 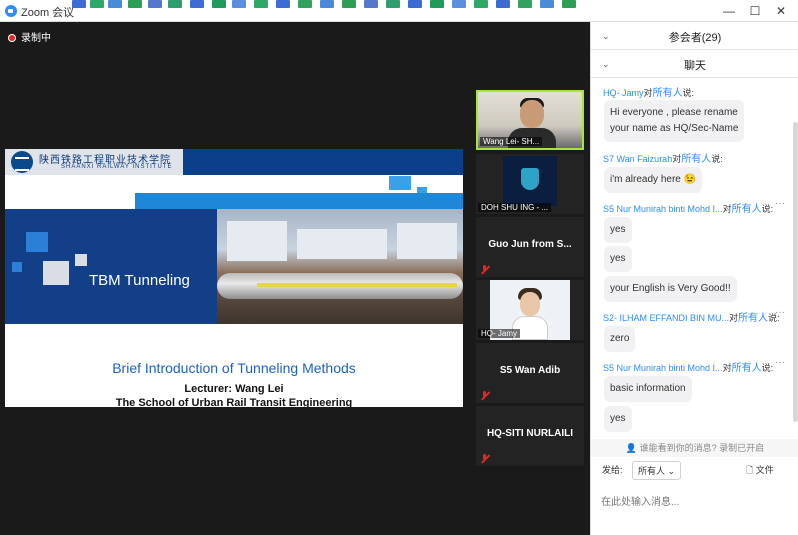 I want to click on message-bubble: basic information, so click(x=648, y=389).